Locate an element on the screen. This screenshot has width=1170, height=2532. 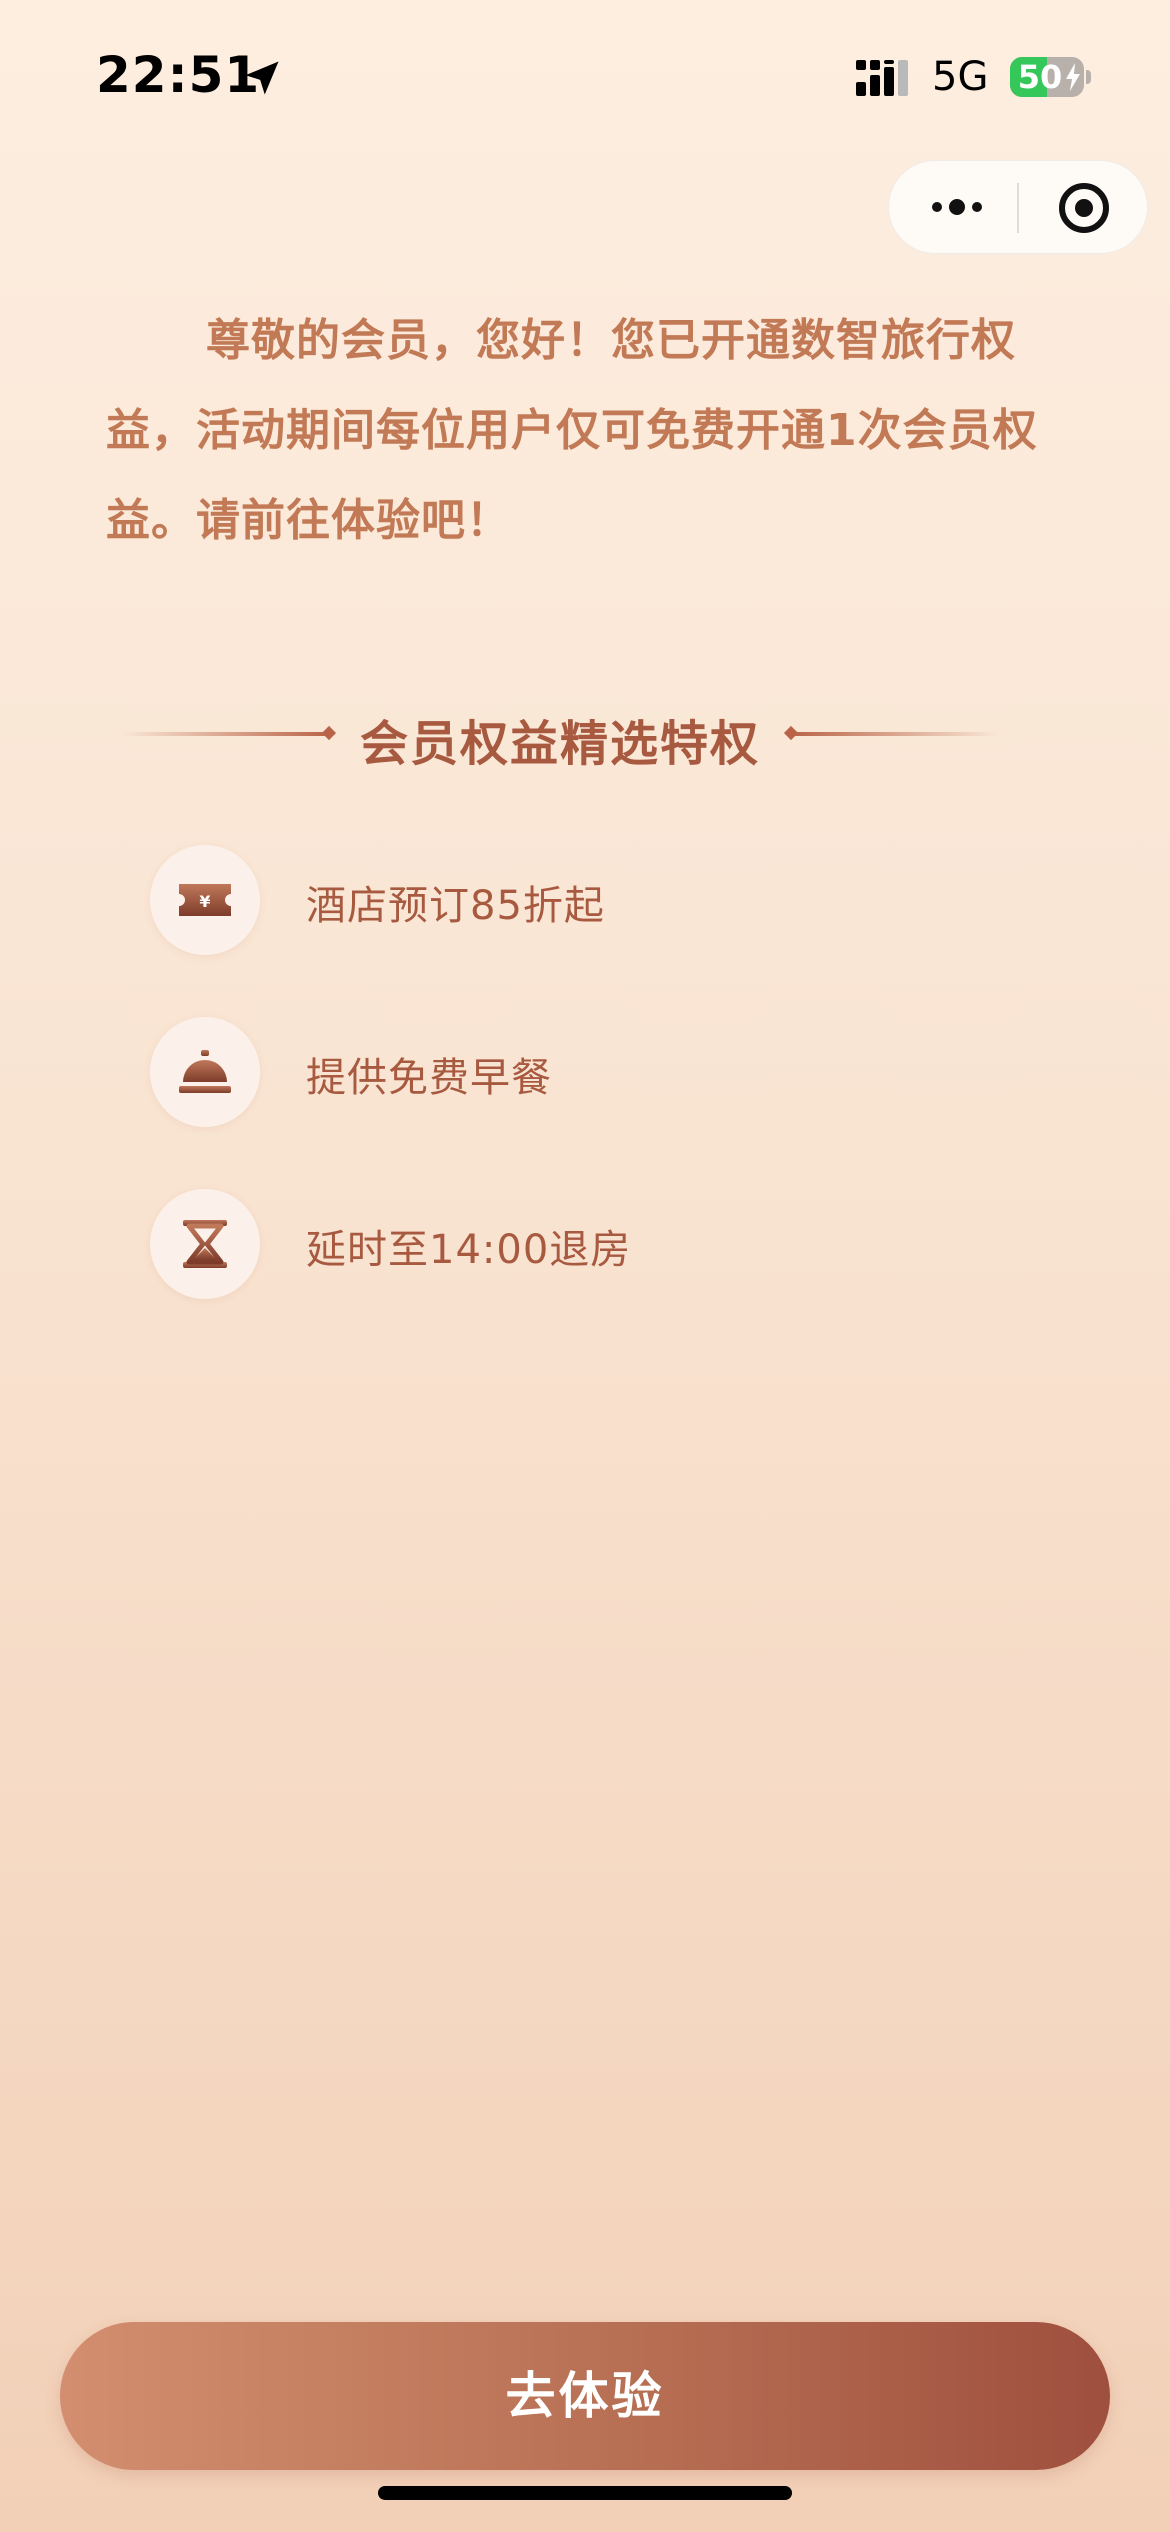
more-dots-icon is located at coordinates (957, 207).